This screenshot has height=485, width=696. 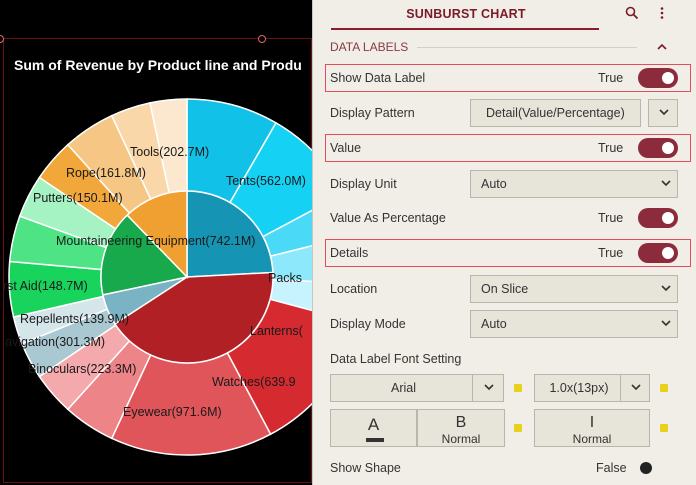 What do you see at coordinates (45, 286) in the screenshot?
I see `slice-label: rst Aid(148.7M)` at bounding box center [45, 286].